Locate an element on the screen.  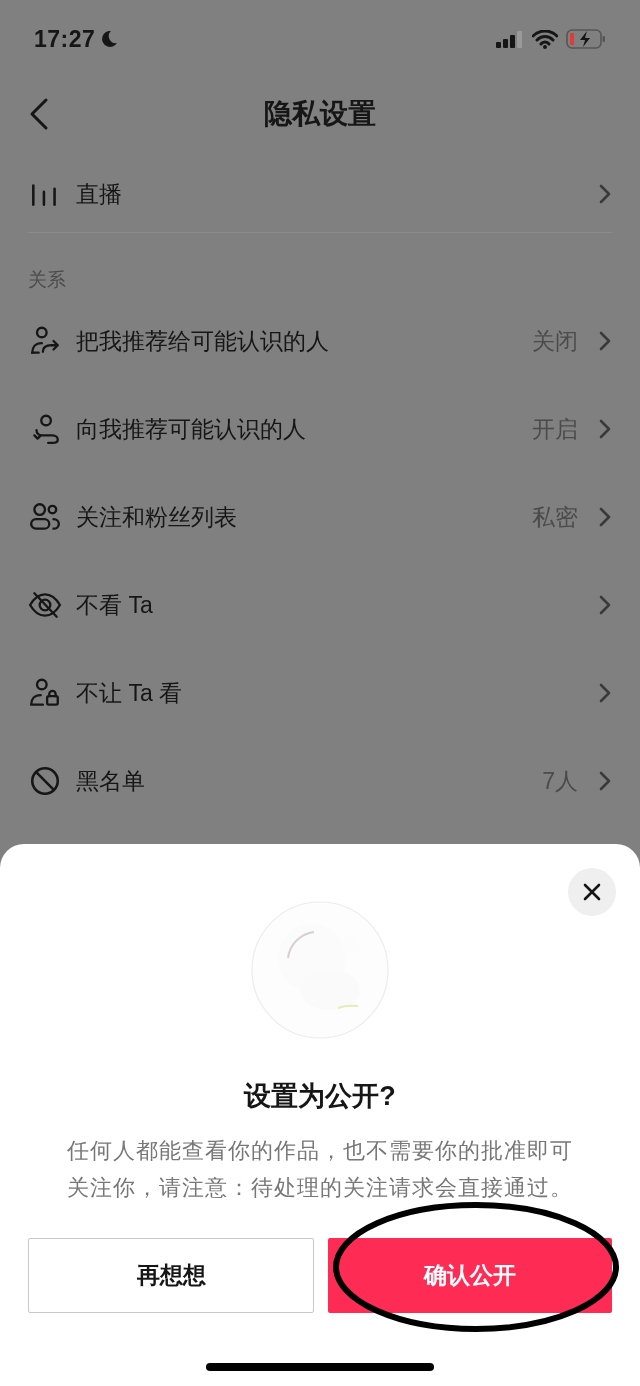
setting-label: 不看 Ta is located at coordinates (327, 605).